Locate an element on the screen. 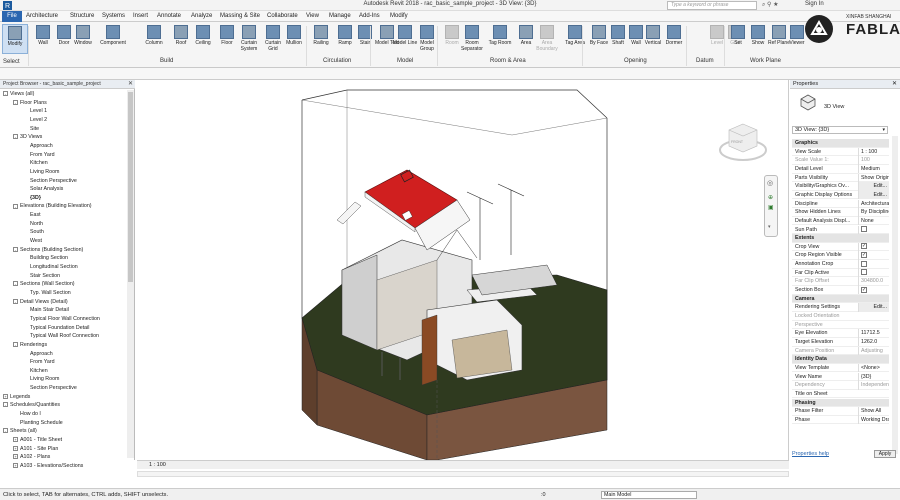 Image resolution: width=900 pixels, height=500 pixels. property-row: View Scale 1 : 100 is located at coordinates (840, 152).